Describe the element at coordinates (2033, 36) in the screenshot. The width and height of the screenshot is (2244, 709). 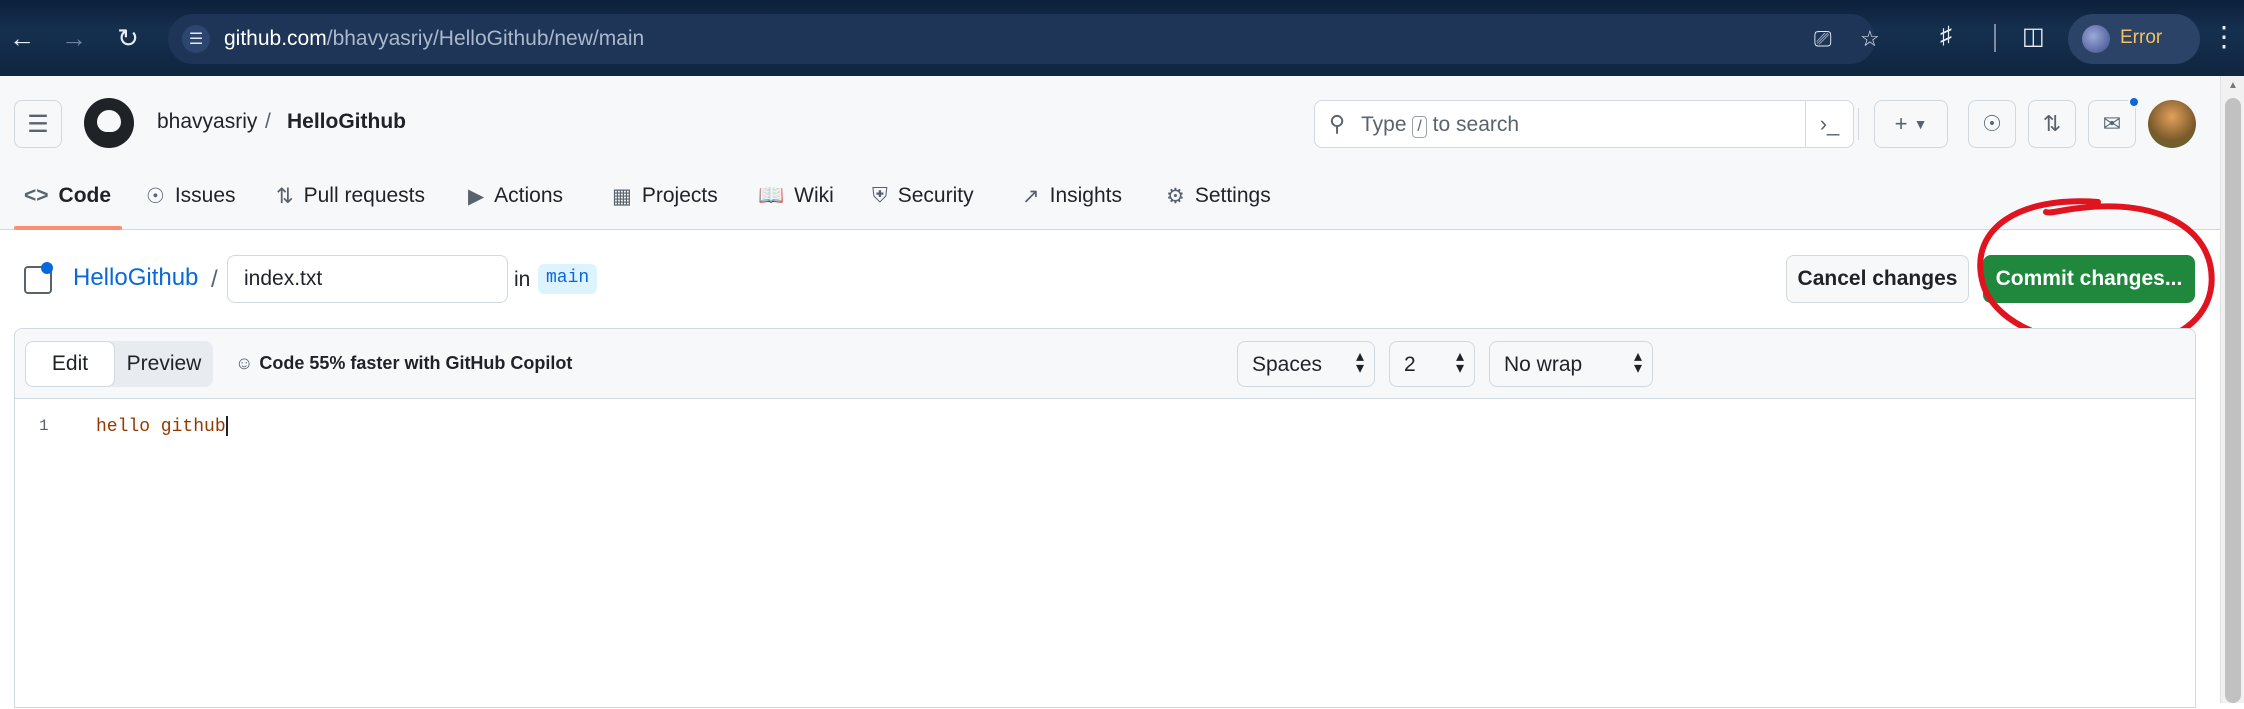
I see `side-panel-icon: ◫` at that location.